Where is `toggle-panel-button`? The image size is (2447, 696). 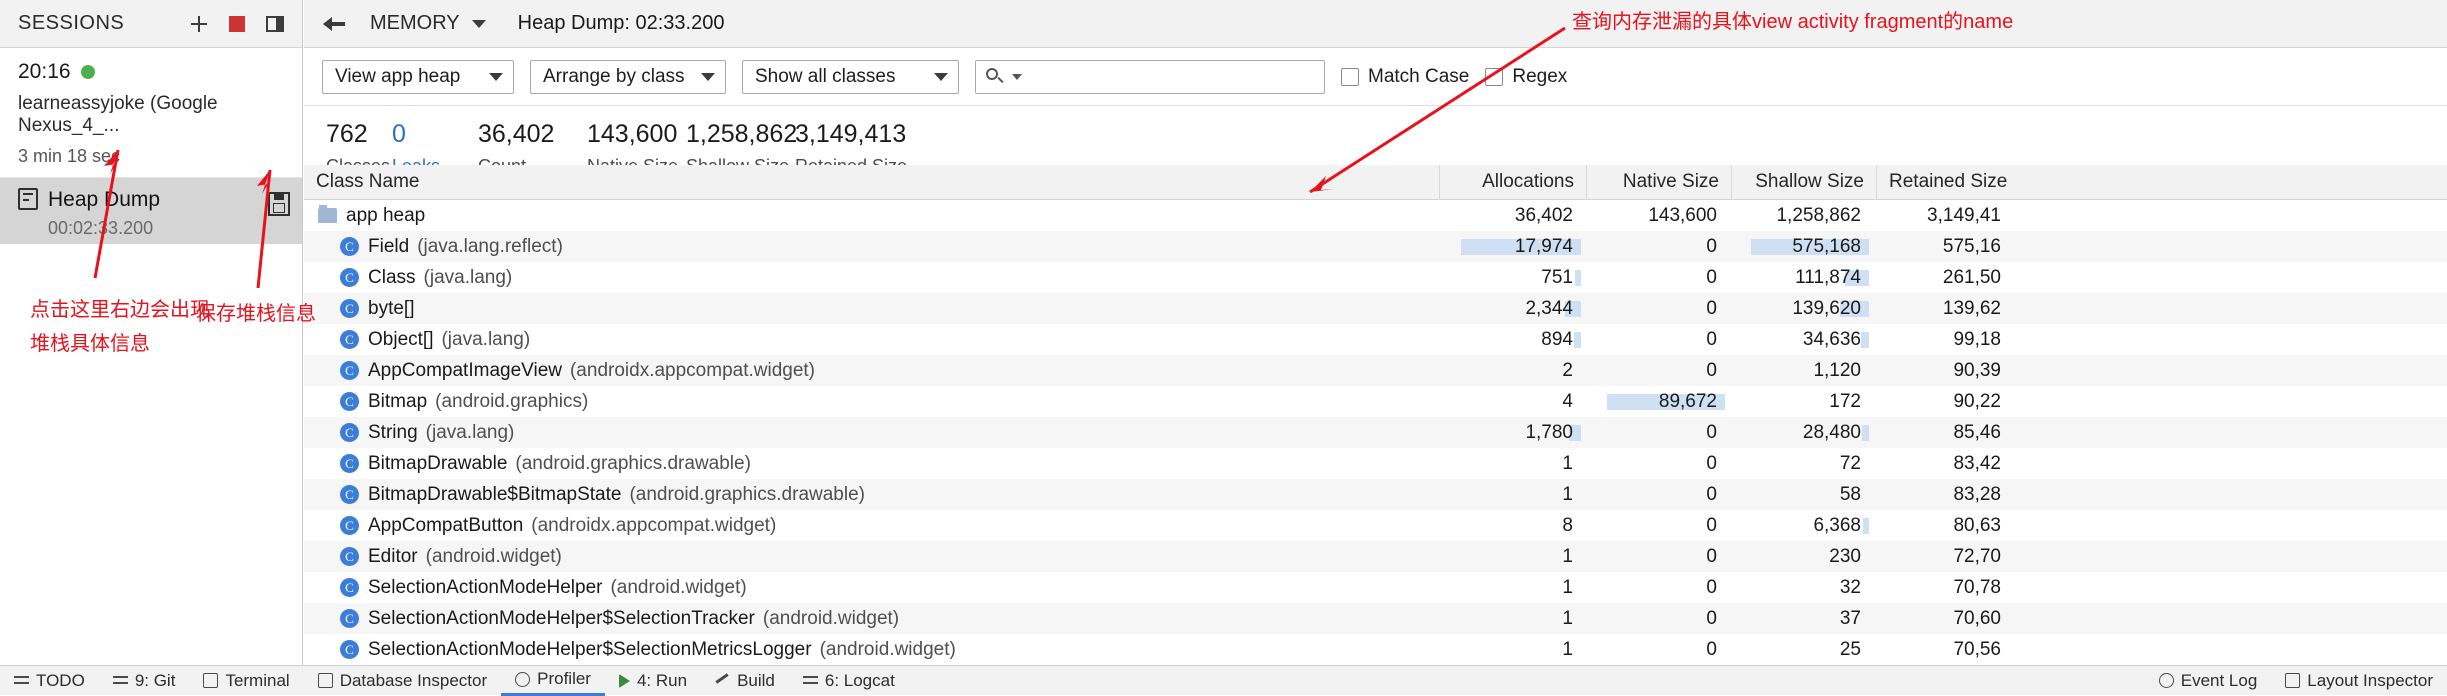 toggle-panel-button is located at coordinates (275, 24).